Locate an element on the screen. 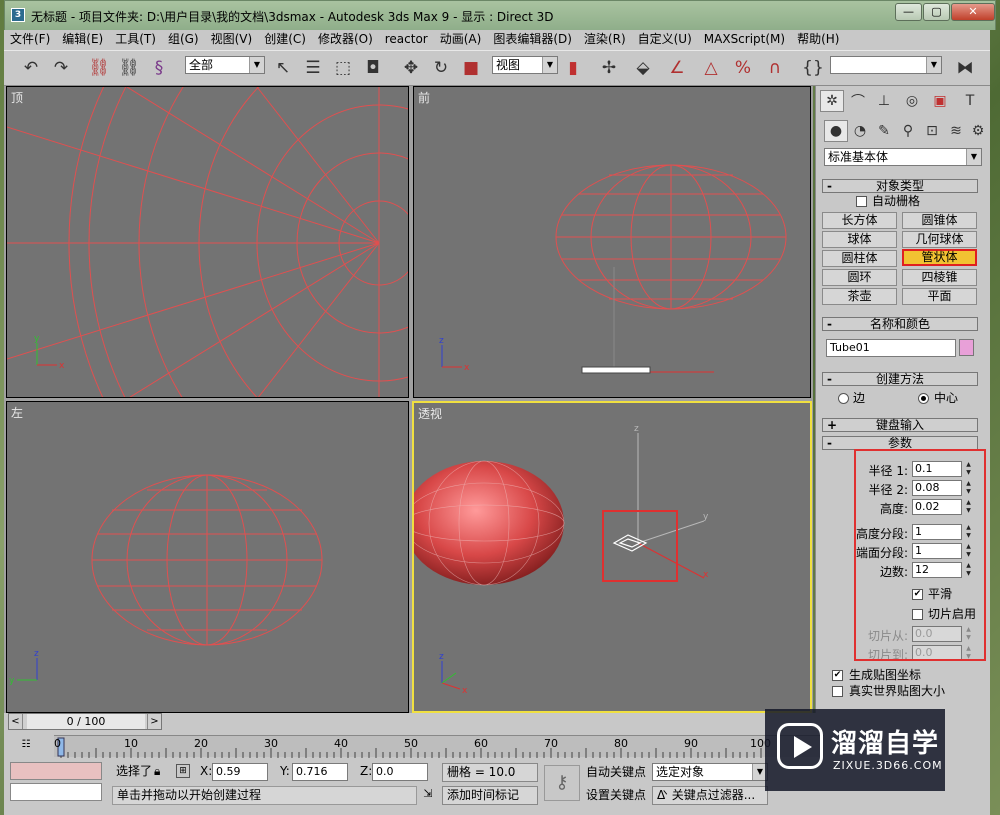 Image resolution: width=1000 pixels, height=815 pixels. link-icon: ⛓ is located at coordinates (99, 68).